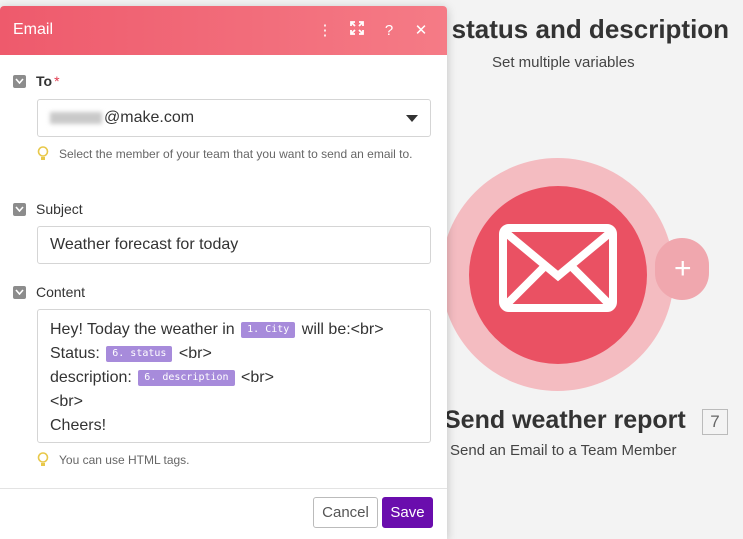  What do you see at coordinates (389, 31) in the screenshot?
I see `help-icon: ?` at bounding box center [389, 31].